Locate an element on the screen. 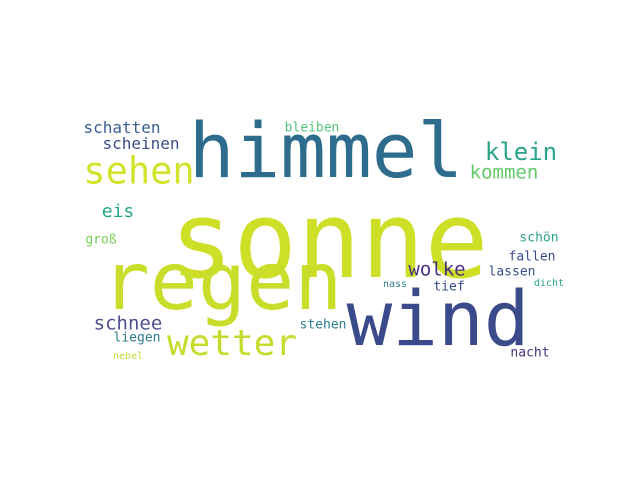  word-lassen: lassen is located at coordinates (512, 272).